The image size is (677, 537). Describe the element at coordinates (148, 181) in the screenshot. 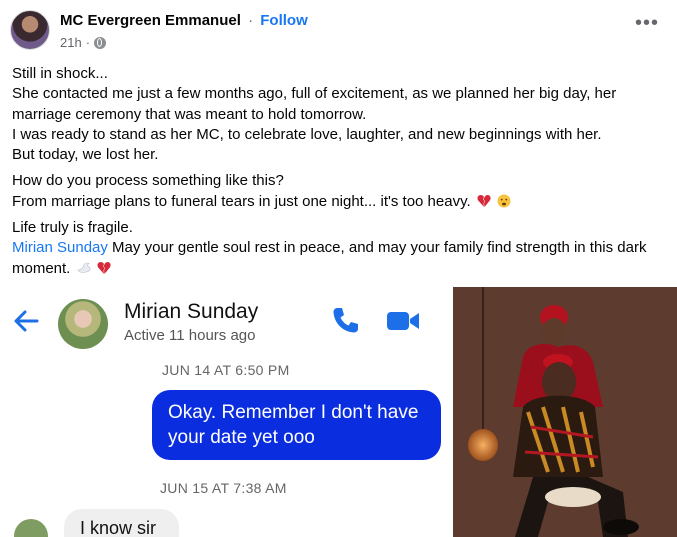

I see `text-line: How do you process something like this?` at that location.